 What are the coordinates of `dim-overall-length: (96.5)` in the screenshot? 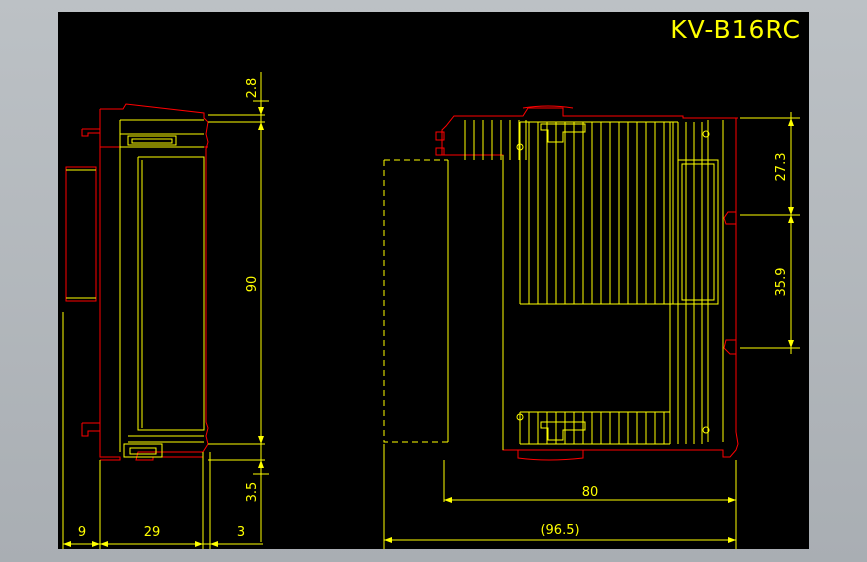 It's located at (559, 530).